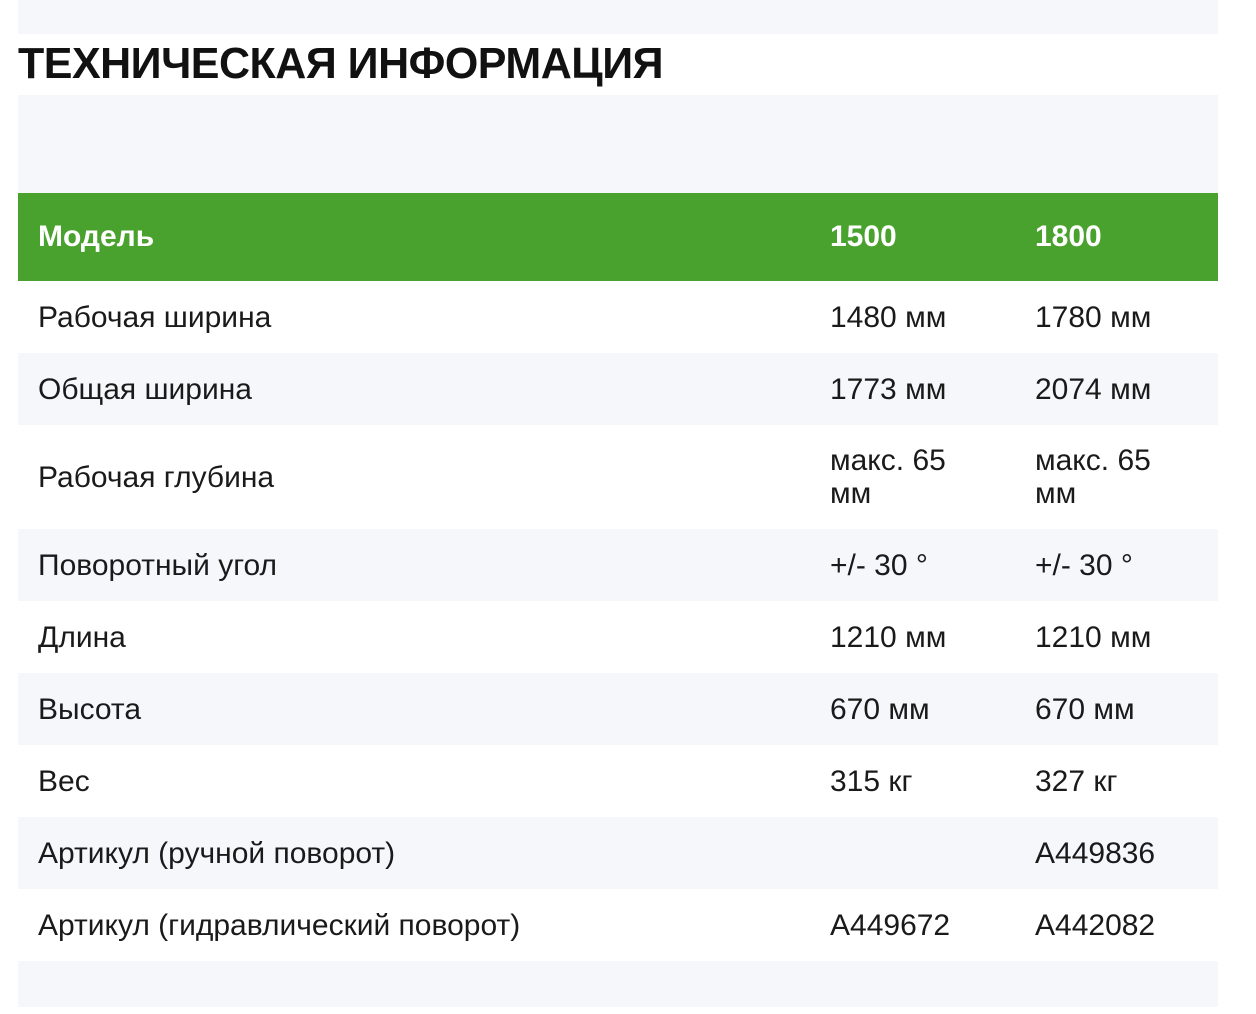 The height and width of the screenshot is (1014, 1256). What do you see at coordinates (618, 389) in the screenshot?
I see `table-row: Общая ширина 1773 мм 2074 мм` at bounding box center [618, 389].